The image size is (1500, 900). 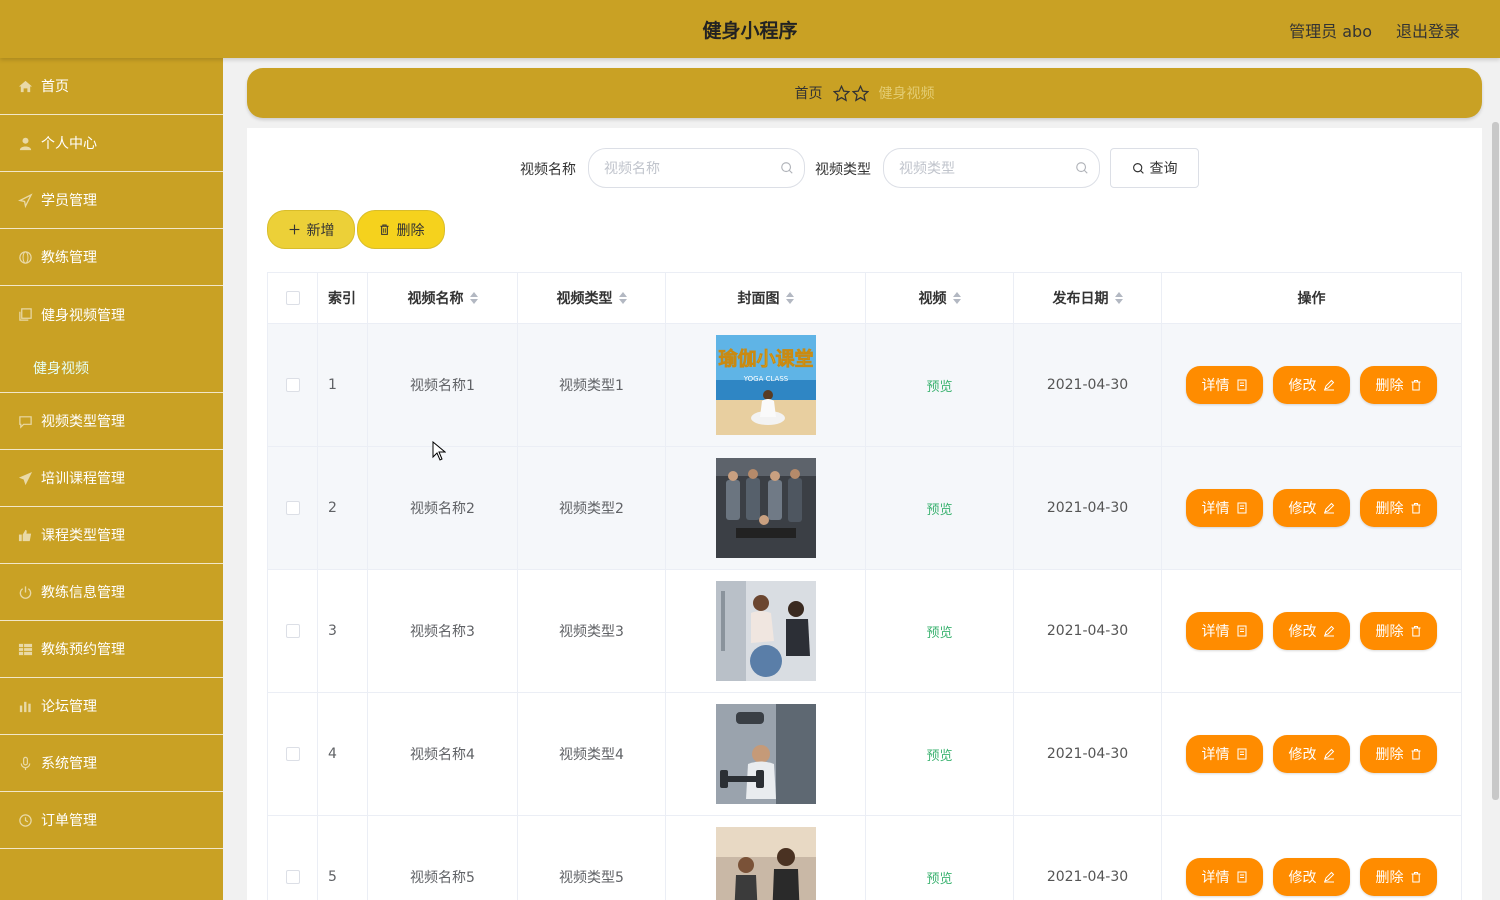 What do you see at coordinates (111, 706) in the screenshot?
I see `sidebar-item-forum: 论坛管理` at bounding box center [111, 706].